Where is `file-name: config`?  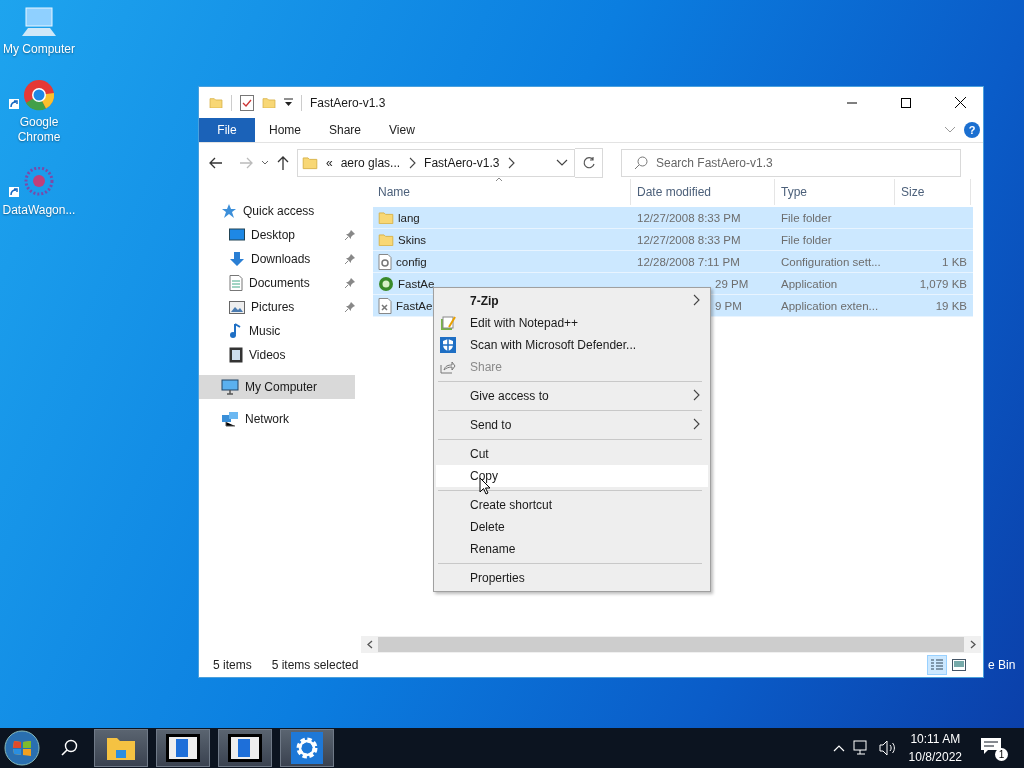 file-name: config is located at coordinates (411, 261).